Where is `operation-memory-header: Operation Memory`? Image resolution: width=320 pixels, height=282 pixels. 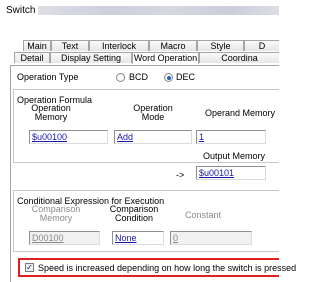 operation-memory-header: Operation Memory is located at coordinates (51, 112).